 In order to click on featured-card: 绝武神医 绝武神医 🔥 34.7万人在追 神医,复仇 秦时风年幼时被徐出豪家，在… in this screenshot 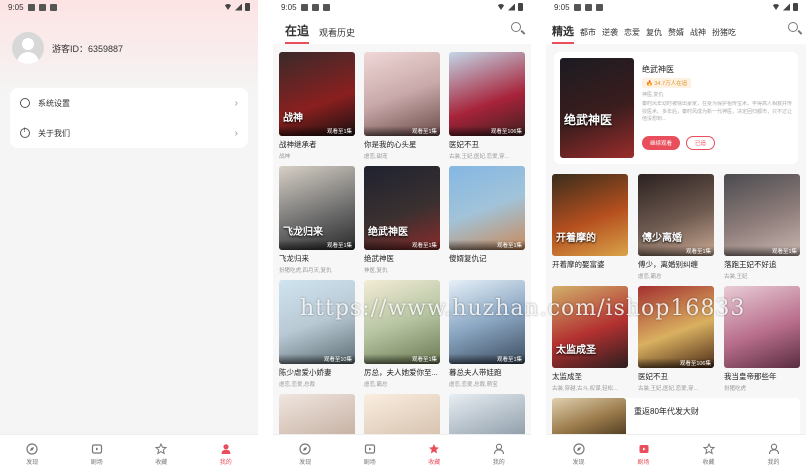, I will do `click(676, 108)`.